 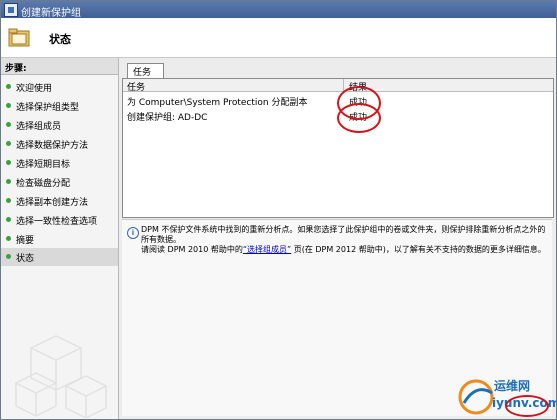 What do you see at coordinates (61, 376) in the screenshot?
I see `decorative-boxes-icon` at bounding box center [61, 376].